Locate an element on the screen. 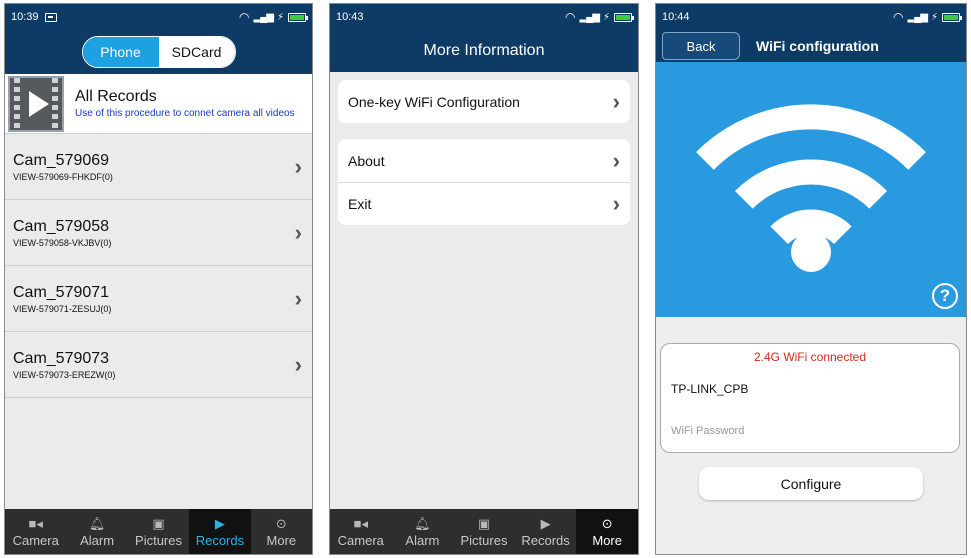  menu-item-exit: Exit › is located at coordinates (484, 203).